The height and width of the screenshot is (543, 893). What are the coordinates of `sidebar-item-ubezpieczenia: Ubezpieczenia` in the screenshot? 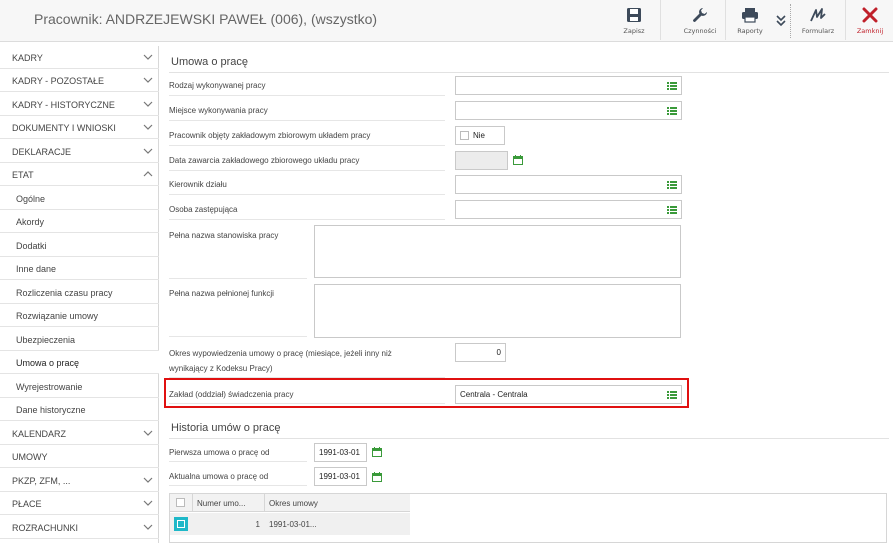 It's located at (79, 339).